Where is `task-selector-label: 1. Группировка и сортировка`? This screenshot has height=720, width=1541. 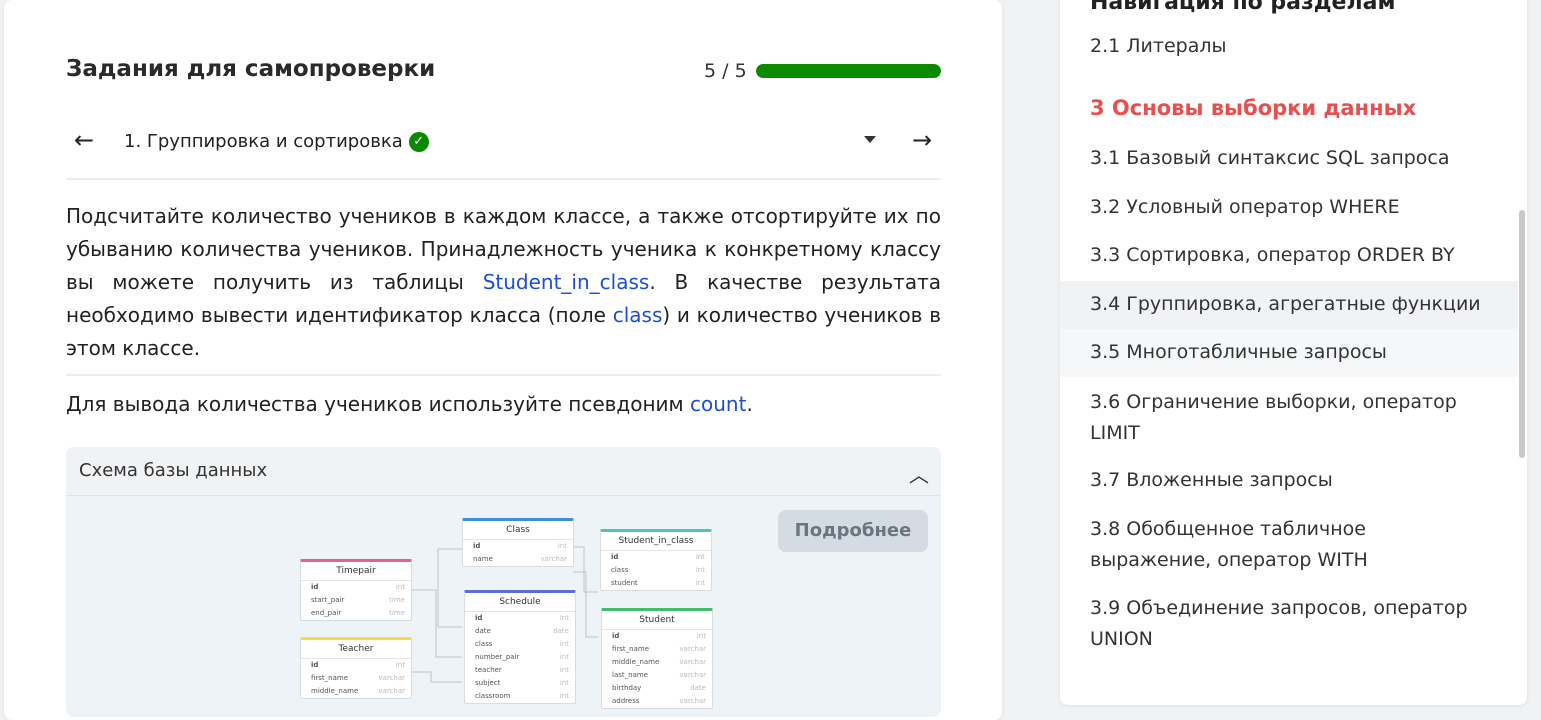 task-selector-label: 1. Группировка и сортировка is located at coordinates (263, 141).